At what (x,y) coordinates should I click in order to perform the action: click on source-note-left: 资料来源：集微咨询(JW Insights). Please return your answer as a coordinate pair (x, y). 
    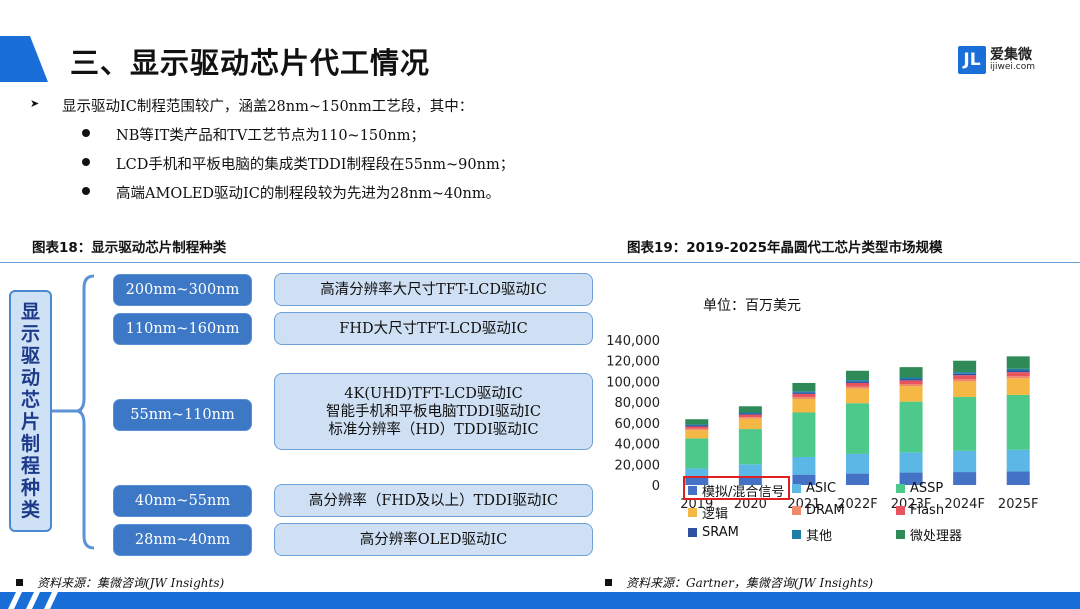
    Looking at the image, I should click on (120, 582).